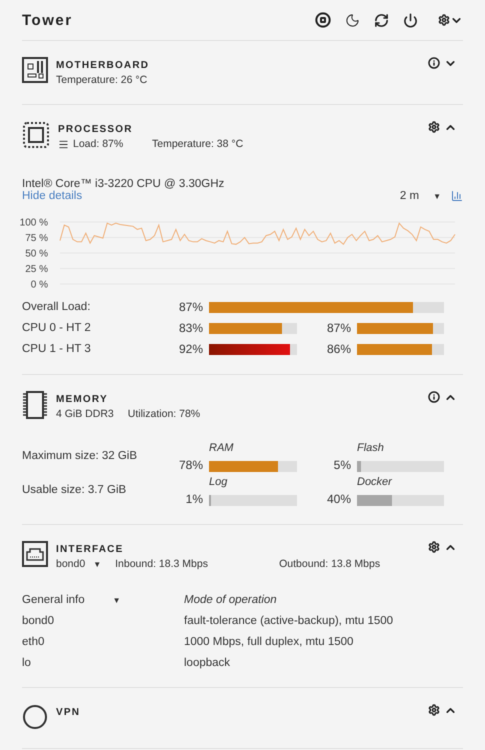 Image resolution: width=485 pixels, height=750 pixels. What do you see at coordinates (85, 414) in the screenshot?
I see `stat-text: 4 GiB DDR3` at bounding box center [85, 414].